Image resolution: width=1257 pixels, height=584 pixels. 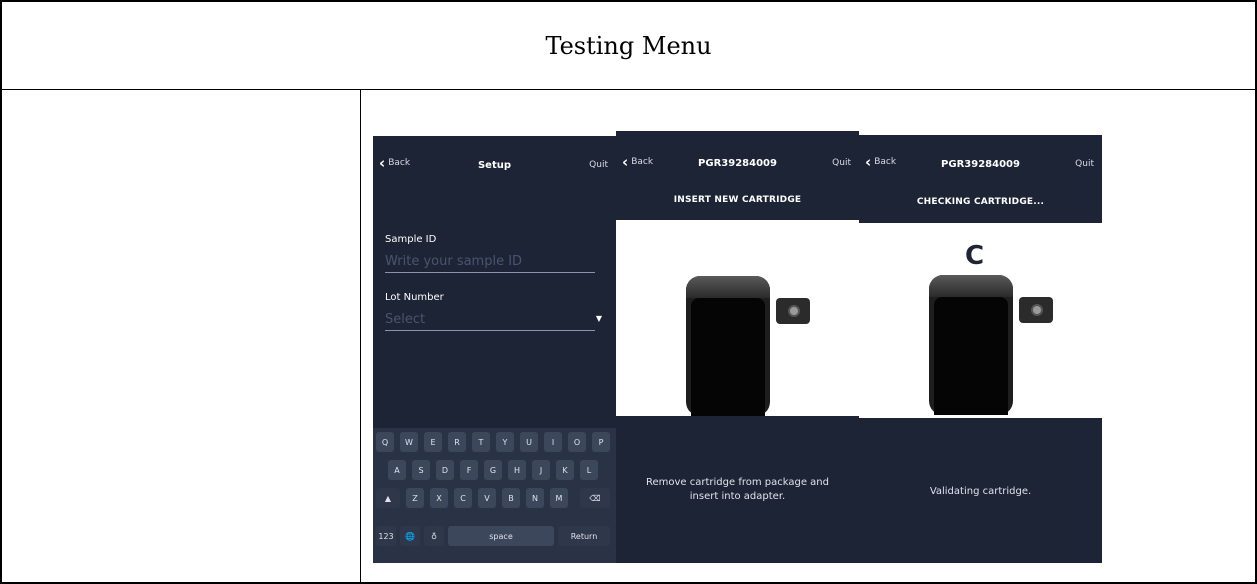 I want to click on key-k: K, so click(x=565, y=470).